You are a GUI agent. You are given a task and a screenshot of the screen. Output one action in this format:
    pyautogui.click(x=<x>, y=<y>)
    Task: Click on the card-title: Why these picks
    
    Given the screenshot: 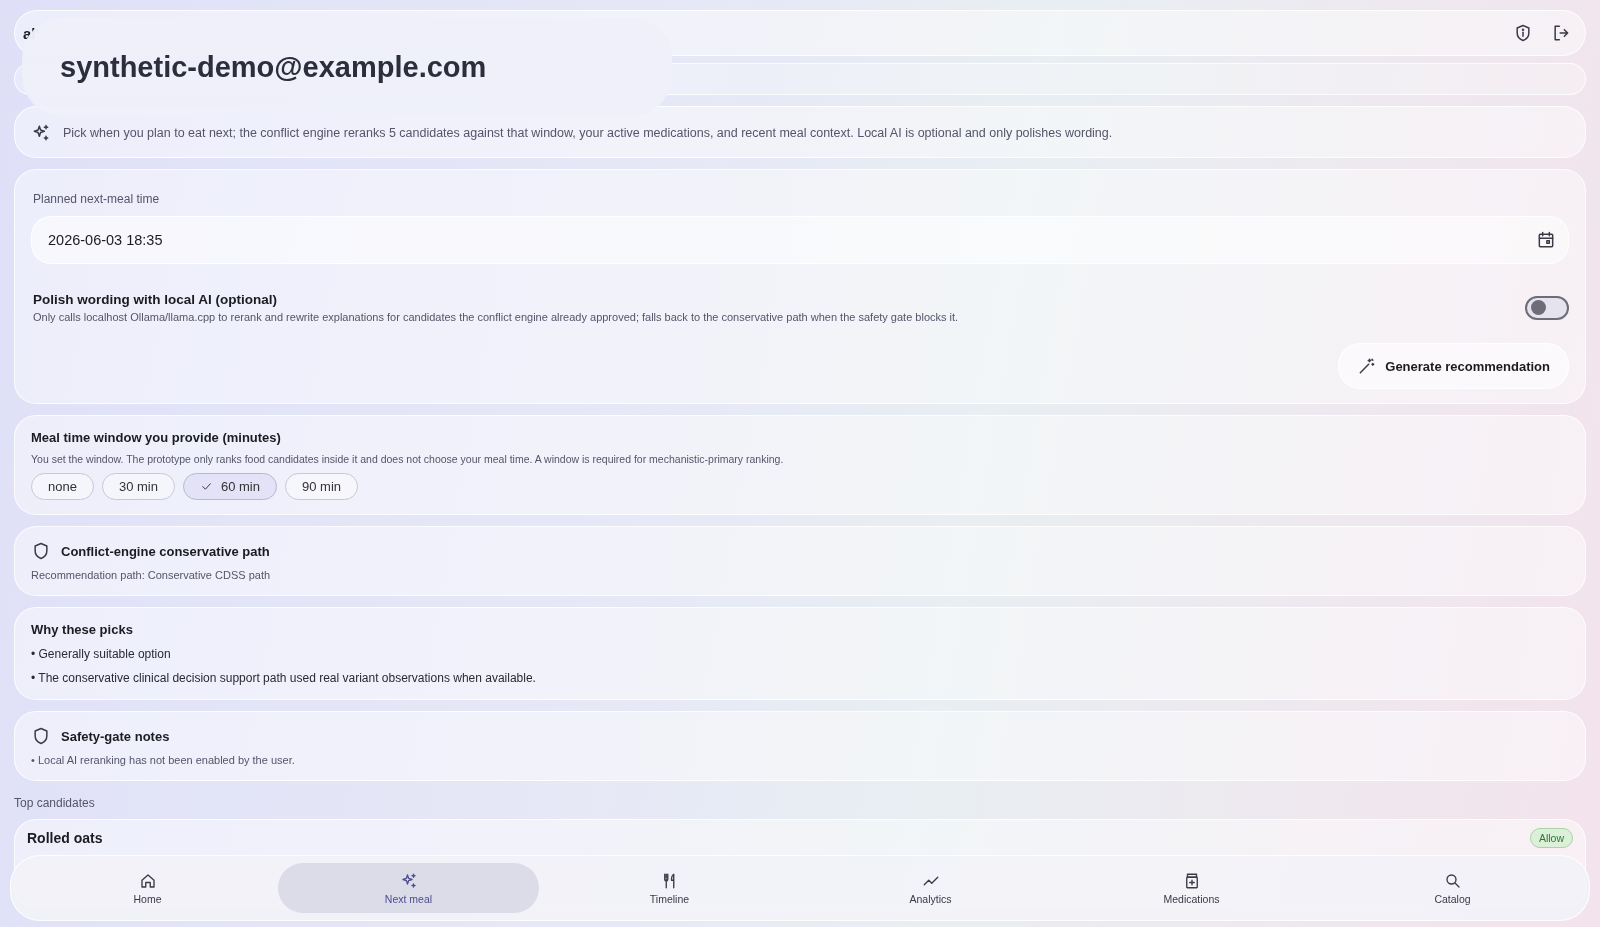 What is the action you would take?
    pyautogui.click(x=82, y=629)
    